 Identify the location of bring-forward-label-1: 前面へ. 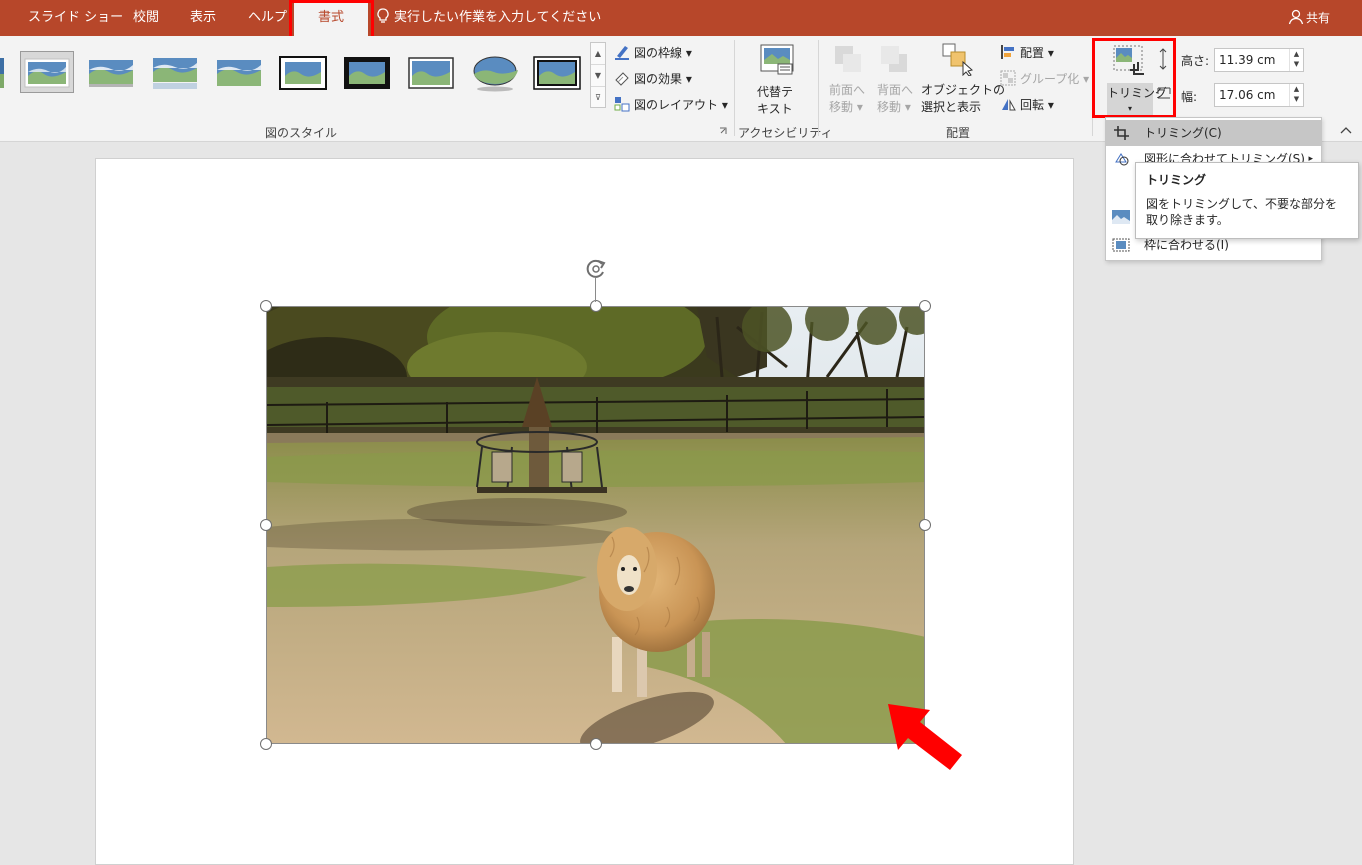
(847, 90).